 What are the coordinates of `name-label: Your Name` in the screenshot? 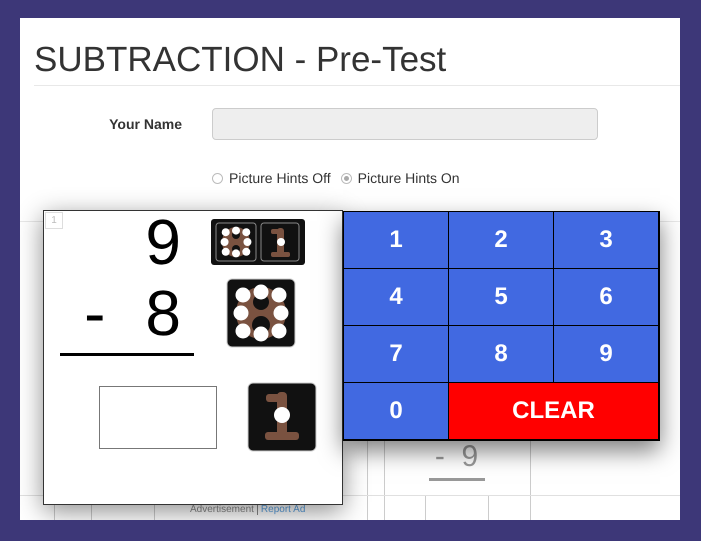 It's located at (145, 124).